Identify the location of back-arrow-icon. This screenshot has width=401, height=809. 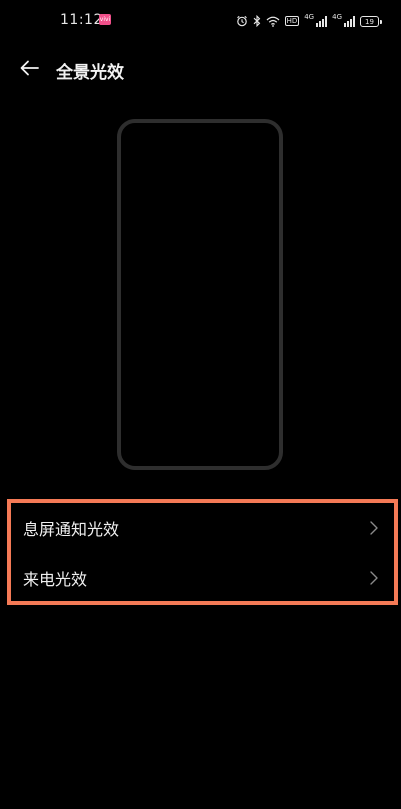
(30, 70).